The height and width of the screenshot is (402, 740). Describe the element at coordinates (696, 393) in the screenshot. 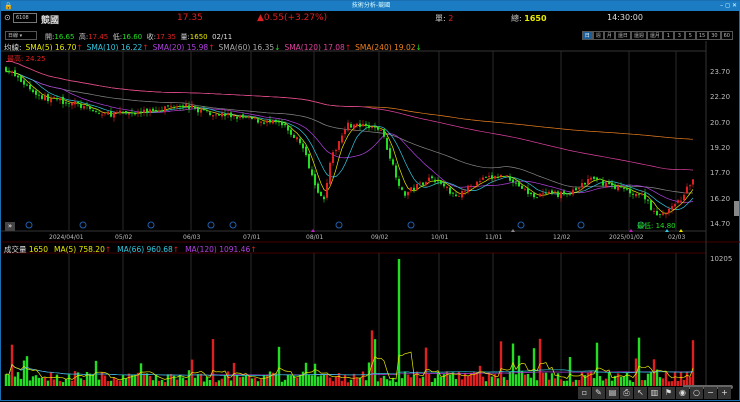

I see `circle-icon: ○` at that location.